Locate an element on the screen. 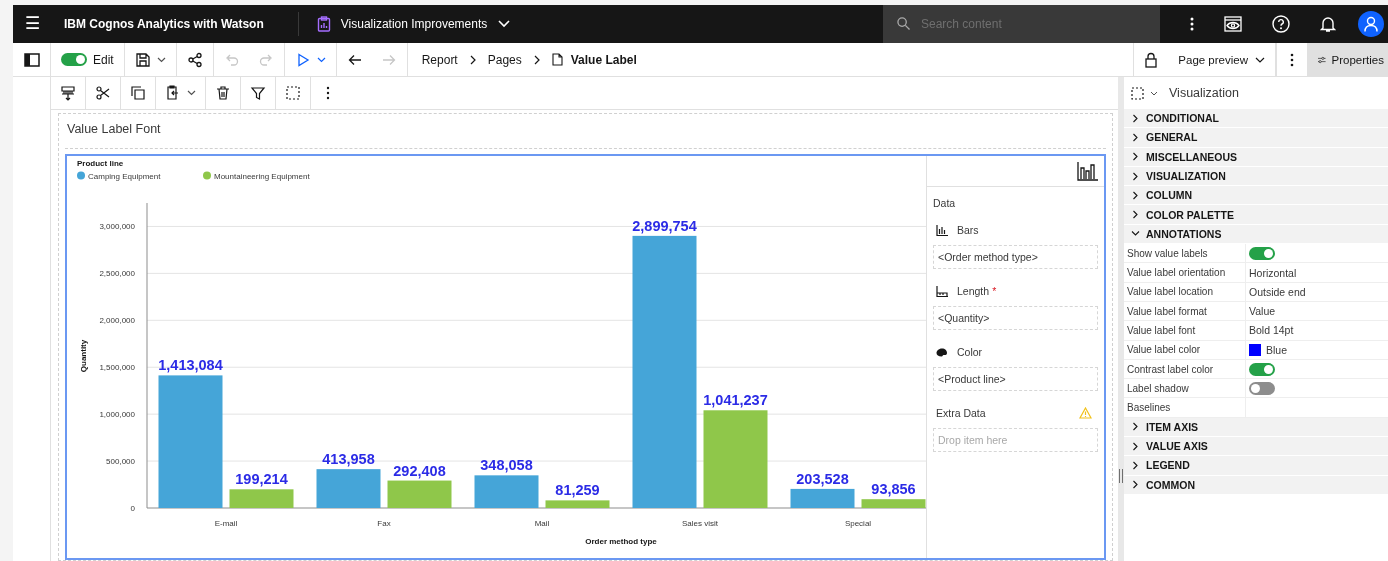 This screenshot has height=561, width=1388. properties-button: Properties is located at coordinates (1348, 59).